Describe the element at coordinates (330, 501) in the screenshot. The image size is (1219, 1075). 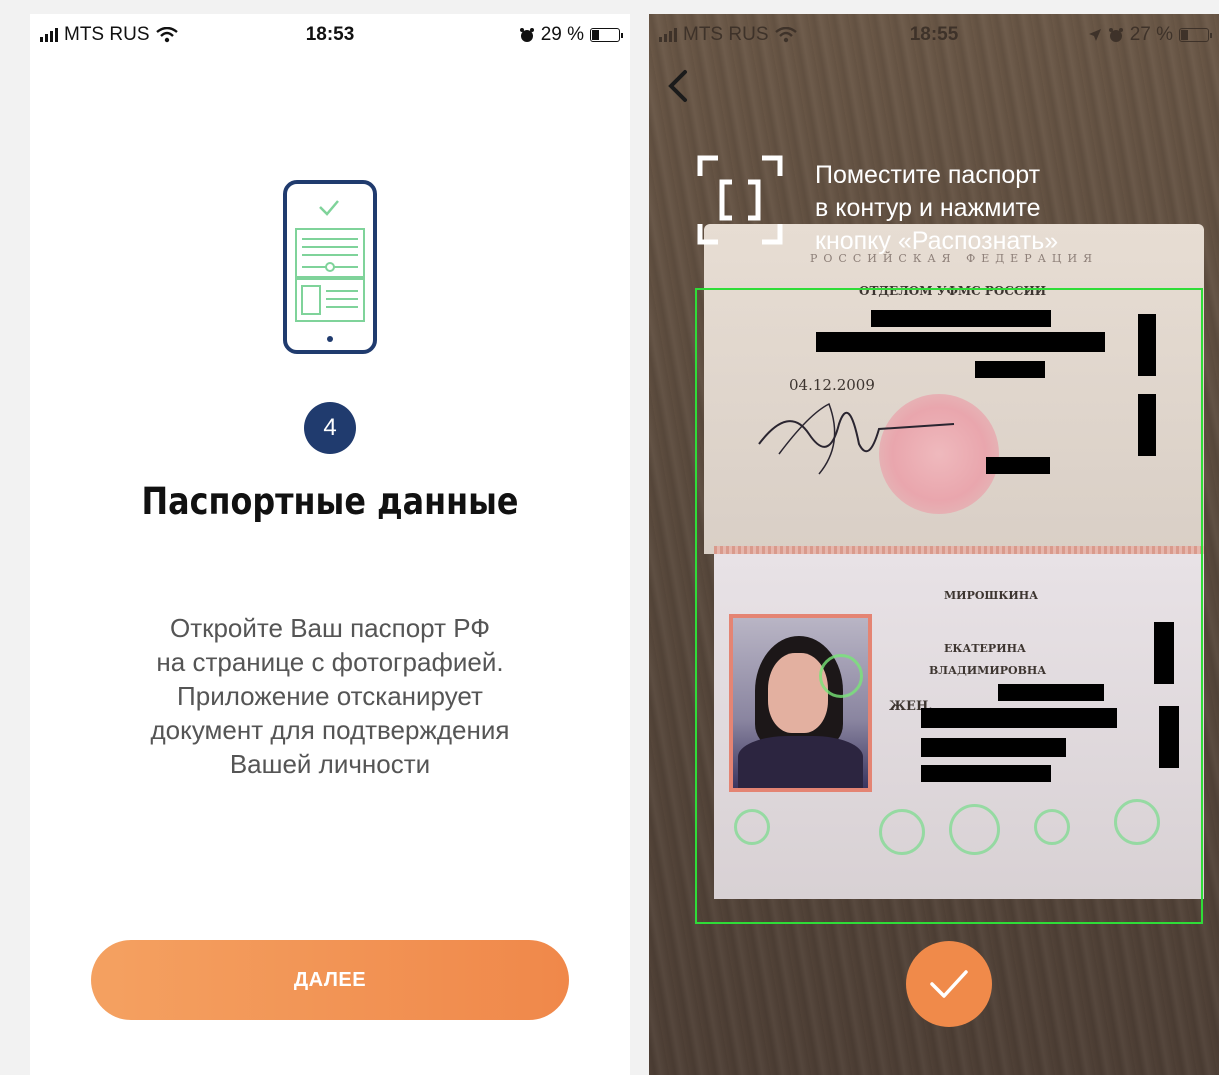
I see `page-title: Паспортные данные` at that location.